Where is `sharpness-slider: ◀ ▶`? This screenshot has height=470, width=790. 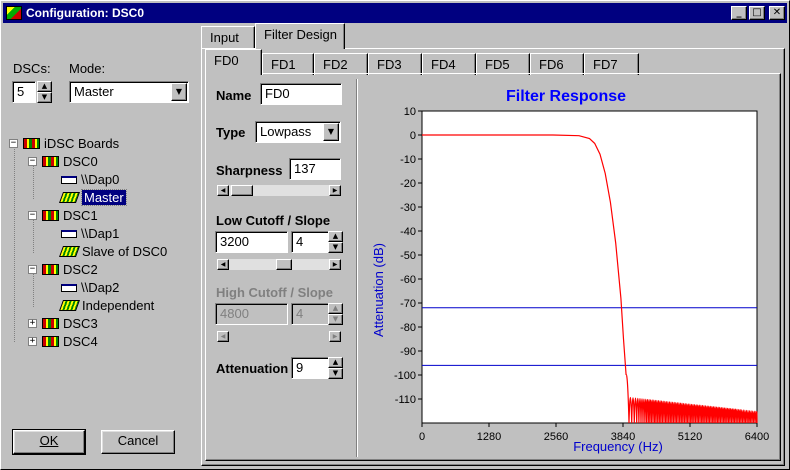 sharpness-slider: ◀ ▶ is located at coordinates (279, 190).